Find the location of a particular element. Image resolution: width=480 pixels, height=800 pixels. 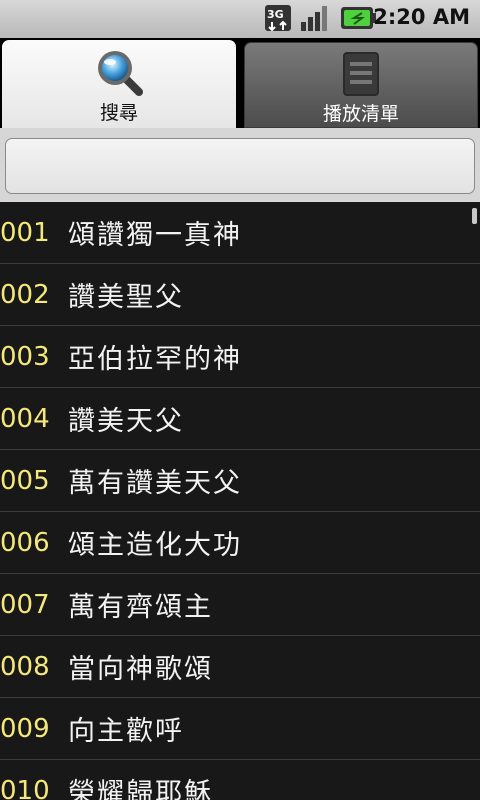

signal-icon is located at coordinates (314, 18).